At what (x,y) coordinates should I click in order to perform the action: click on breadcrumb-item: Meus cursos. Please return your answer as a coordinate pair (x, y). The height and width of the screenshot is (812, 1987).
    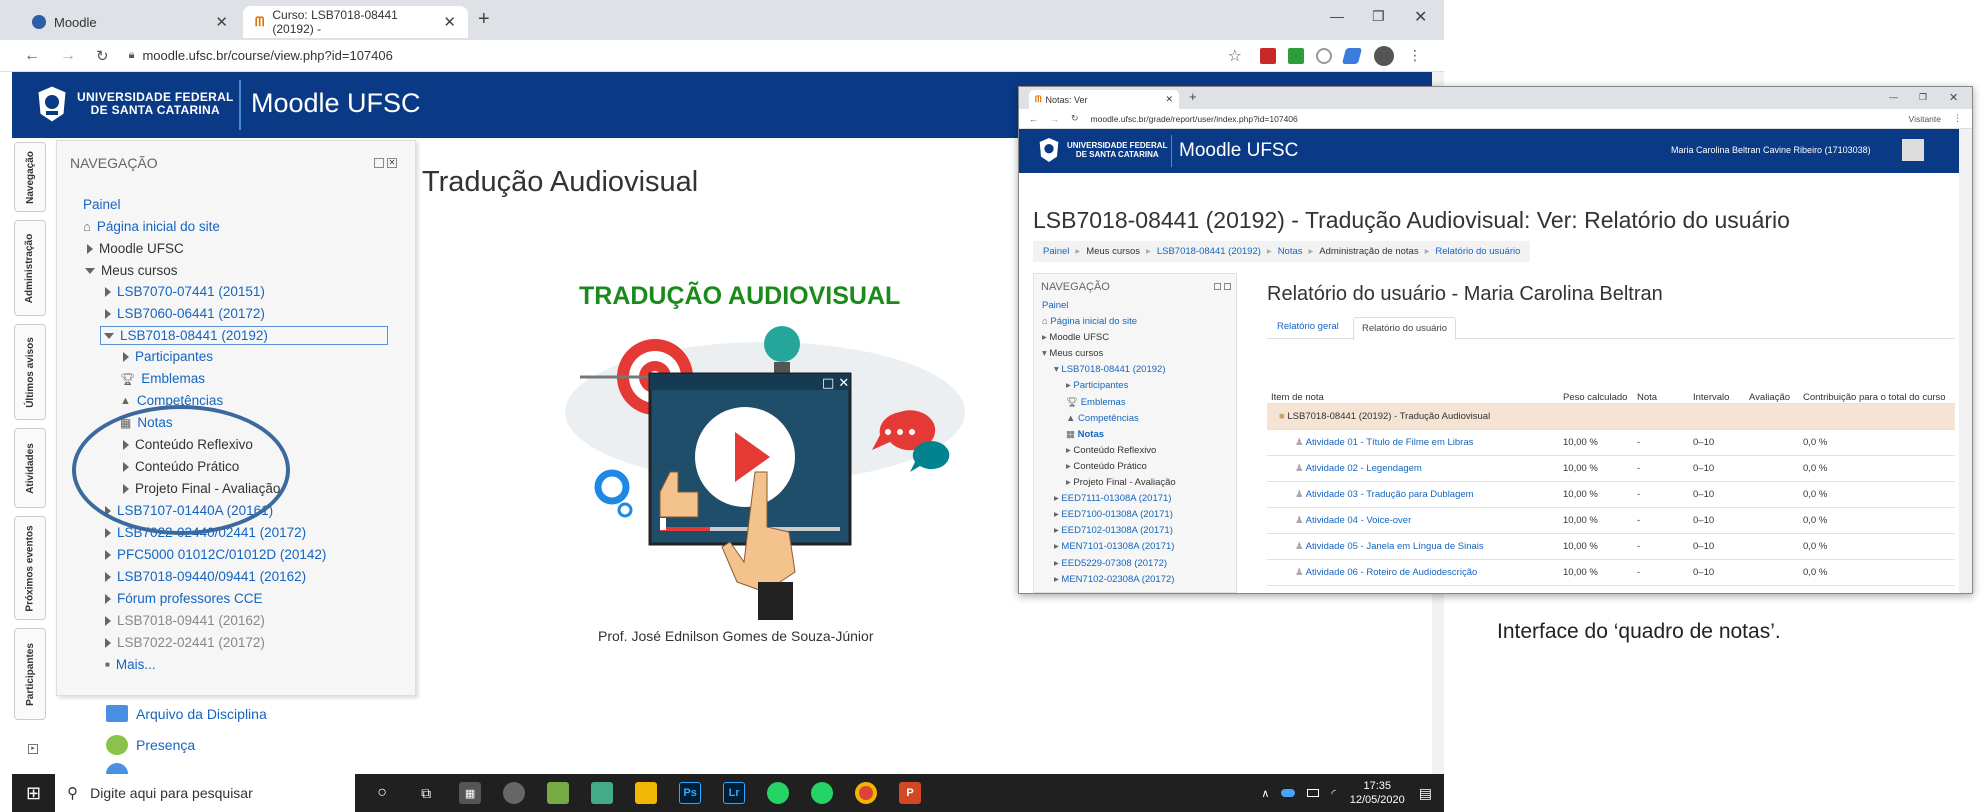
    Looking at the image, I should click on (1113, 251).